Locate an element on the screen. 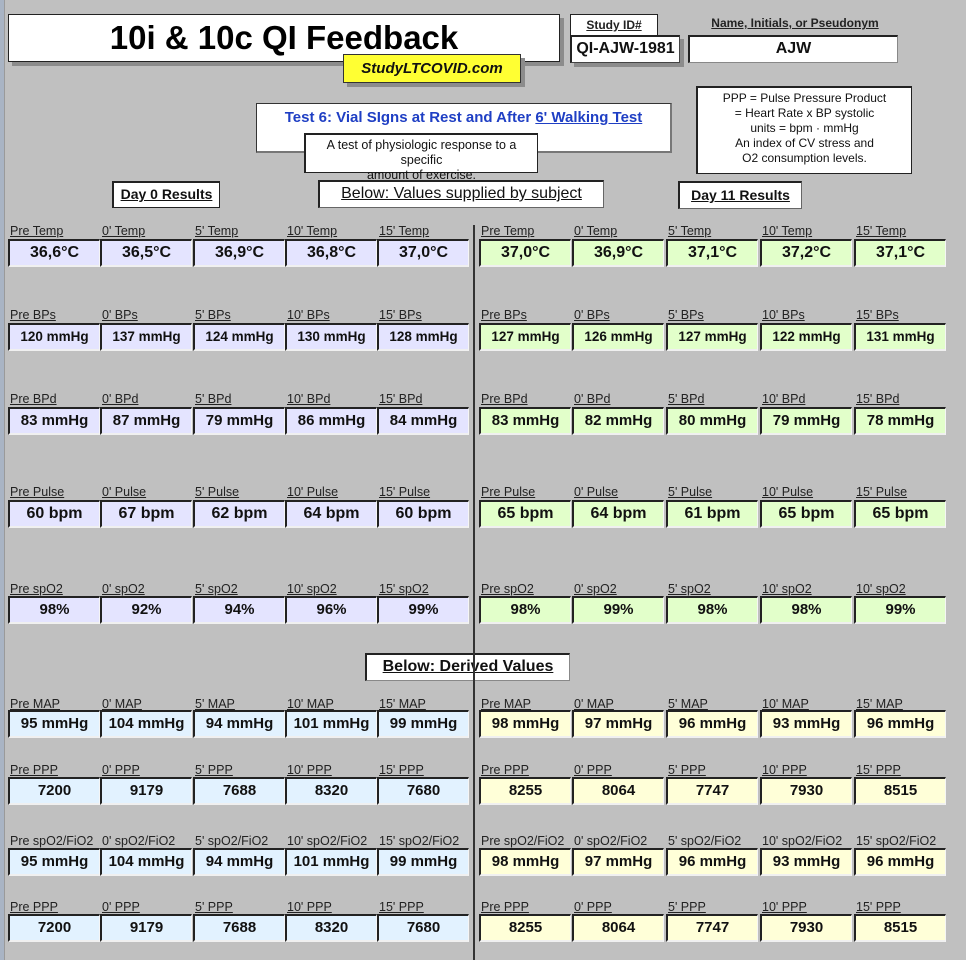 Image resolution: width=966 pixels, height=960 pixels. day11-ppp-value: 8255 is located at coordinates (525, 791).